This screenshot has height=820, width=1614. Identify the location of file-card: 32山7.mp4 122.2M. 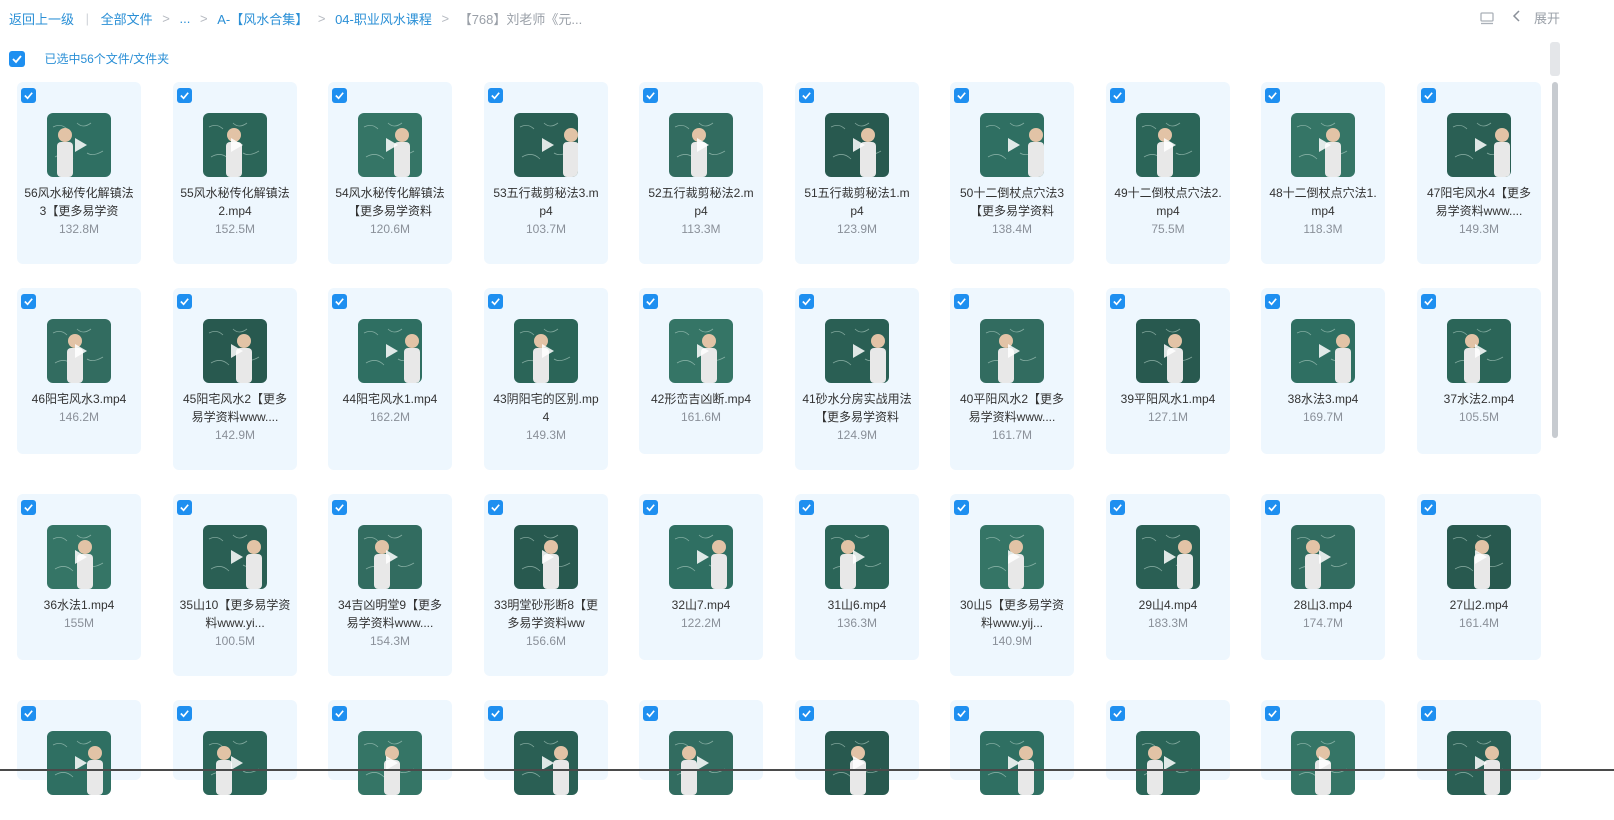
(701, 577).